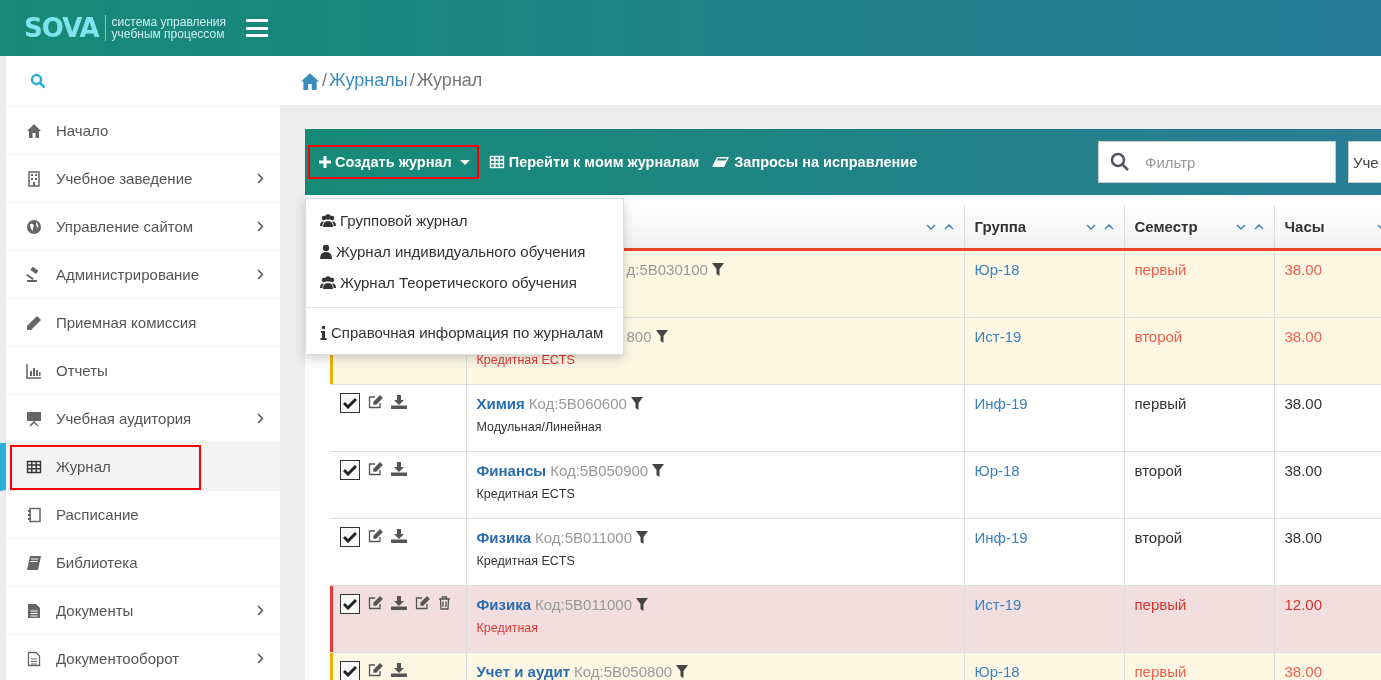 The height and width of the screenshot is (680, 1381). Describe the element at coordinates (464, 220) in the screenshot. I see `menu-item: Групповой журнал` at that location.